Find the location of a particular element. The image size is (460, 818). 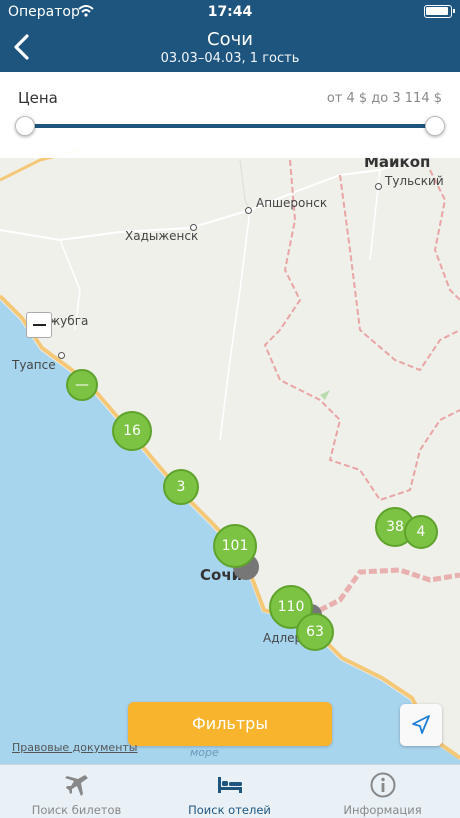

price-filter-panel: Цена от 4 $ до 3 114 $ is located at coordinates (230, 115).